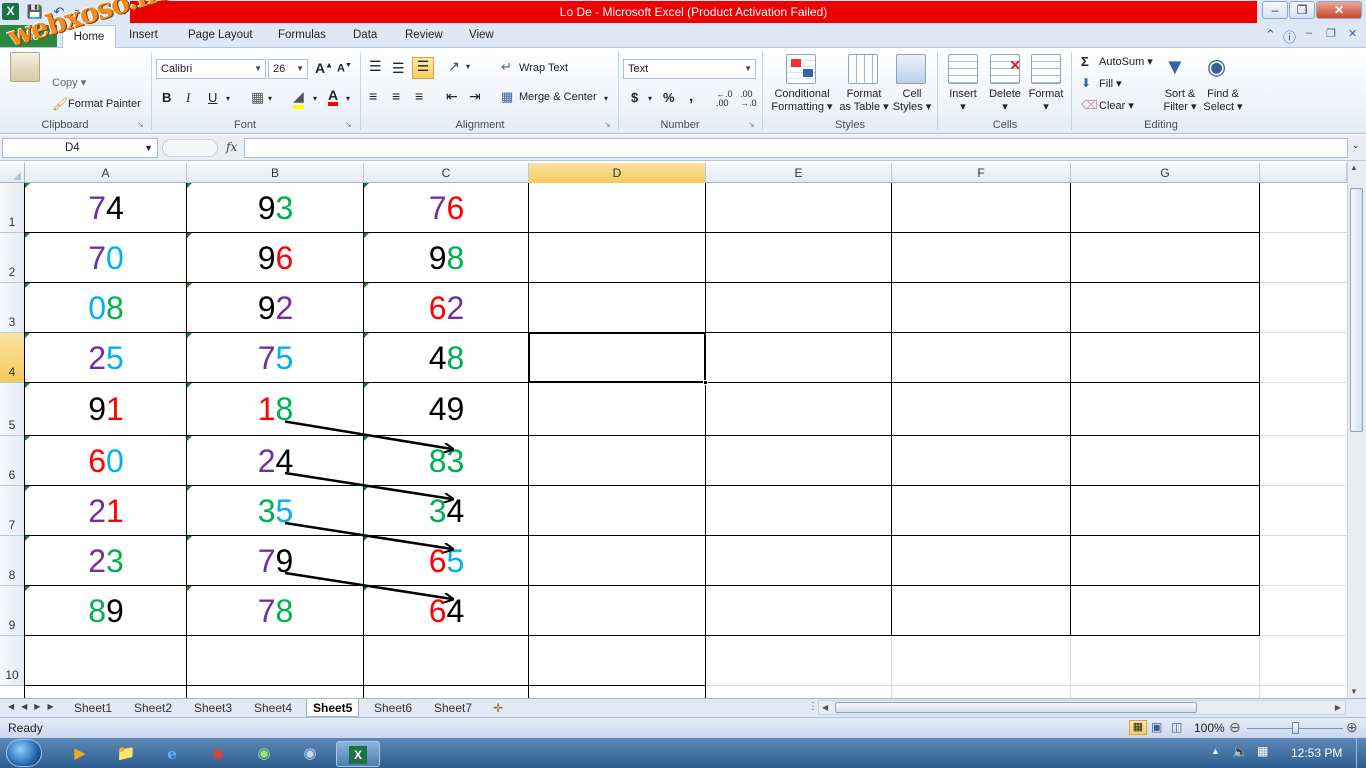 This screenshot has width=1366, height=768. Describe the element at coordinates (446, 511) in the screenshot. I see `cell-C7: 34` at that location.